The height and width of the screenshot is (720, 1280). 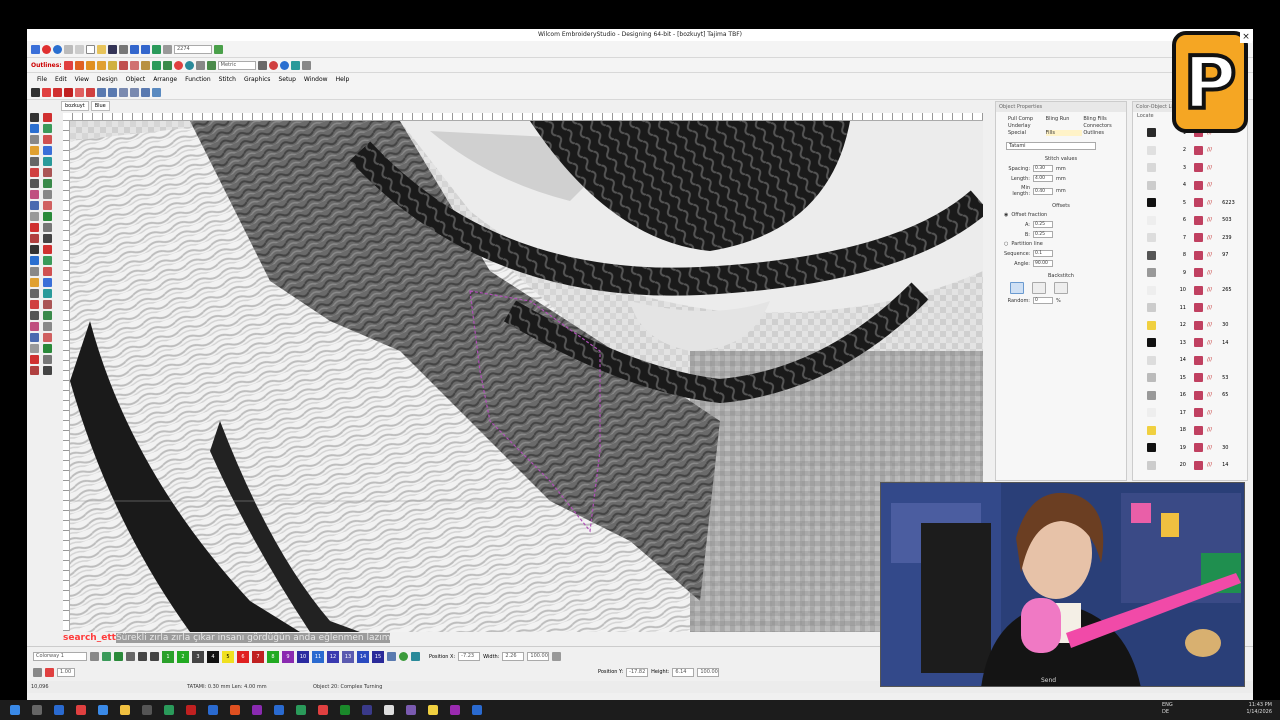 What do you see at coordinates (1039, 288) in the screenshot?
I see `backstitch-mode-2-icon` at bounding box center [1039, 288].